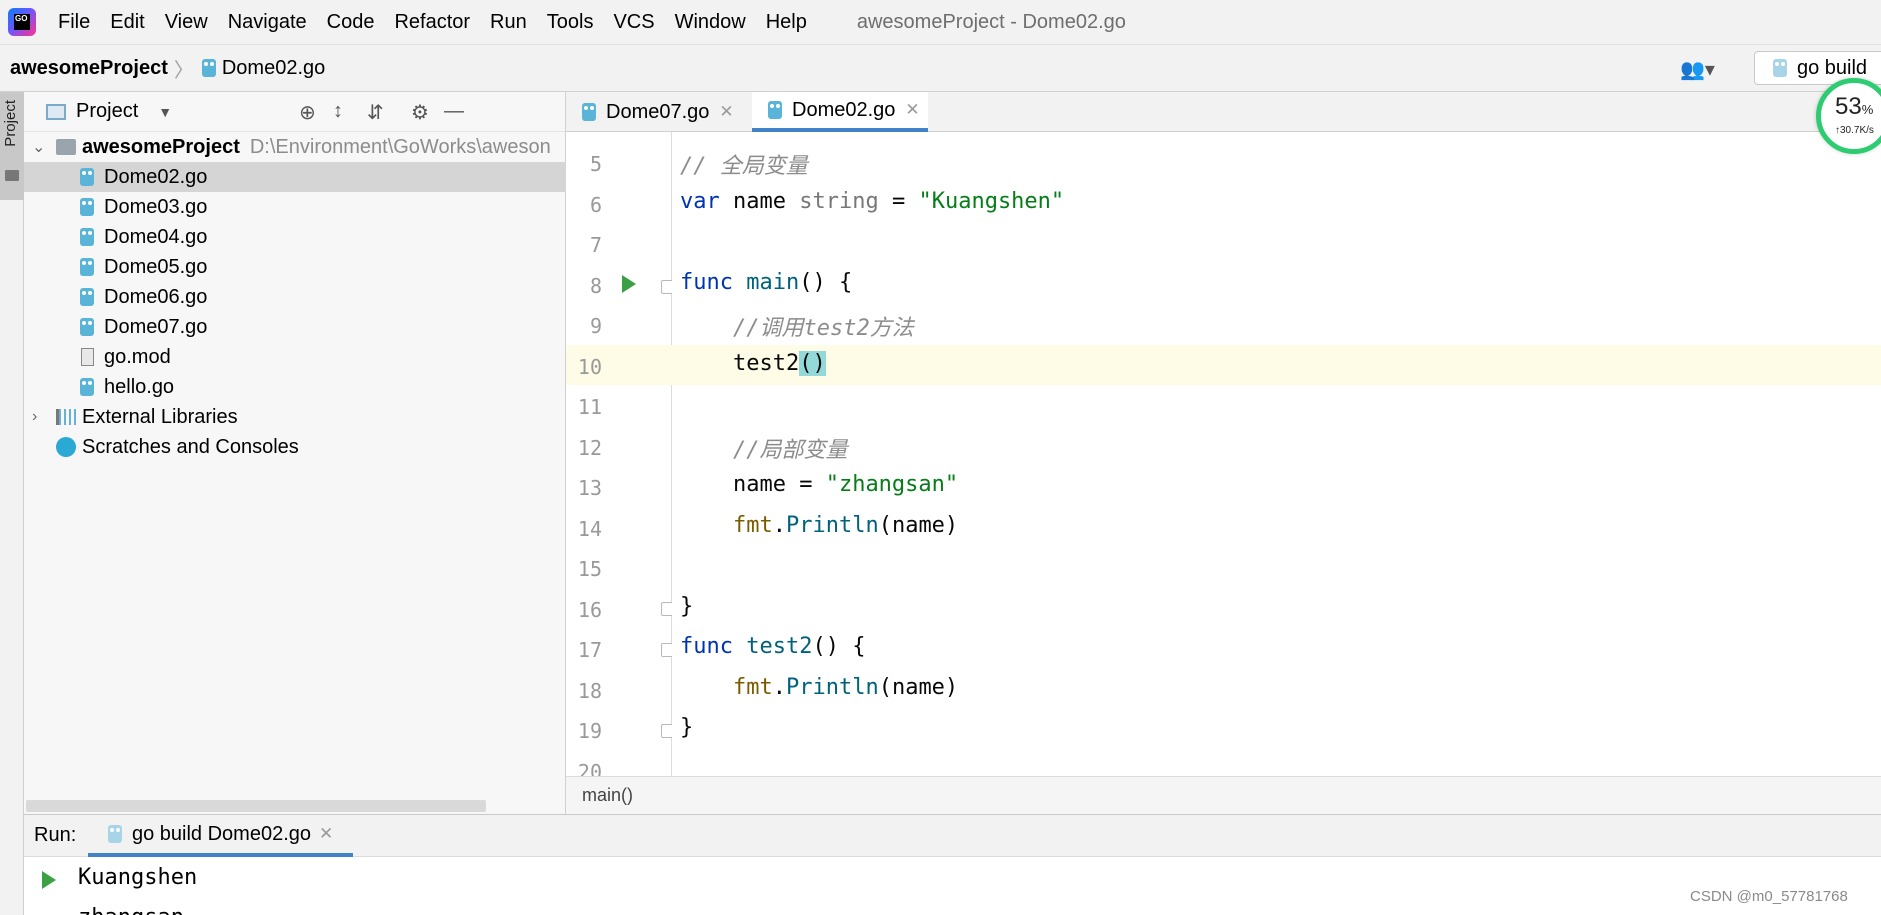 Image resolution: width=1881 pixels, height=915 pixels. What do you see at coordinates (156, 326) in the screenshot?
I see `tree-file-label: Dome07.go` at bounding box center [156, 326].